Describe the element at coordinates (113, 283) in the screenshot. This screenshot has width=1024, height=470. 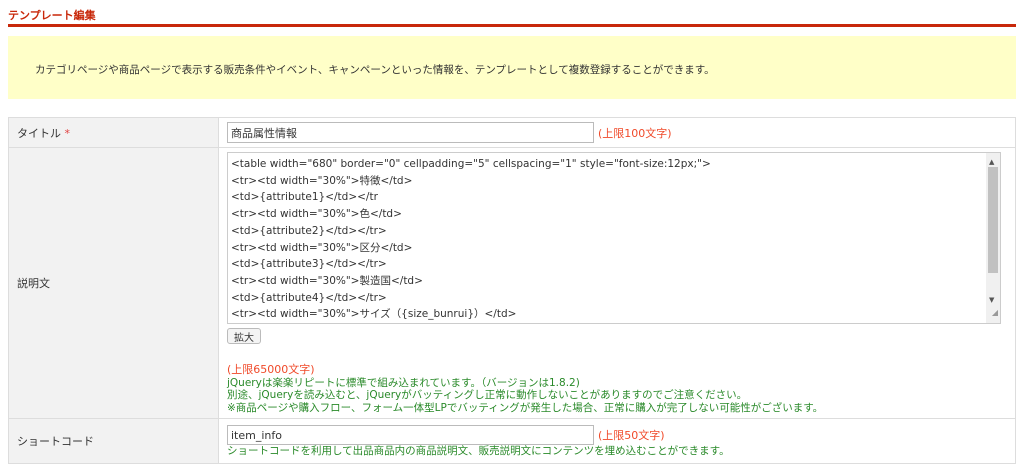
I see `description-label: 説明文` at that location.